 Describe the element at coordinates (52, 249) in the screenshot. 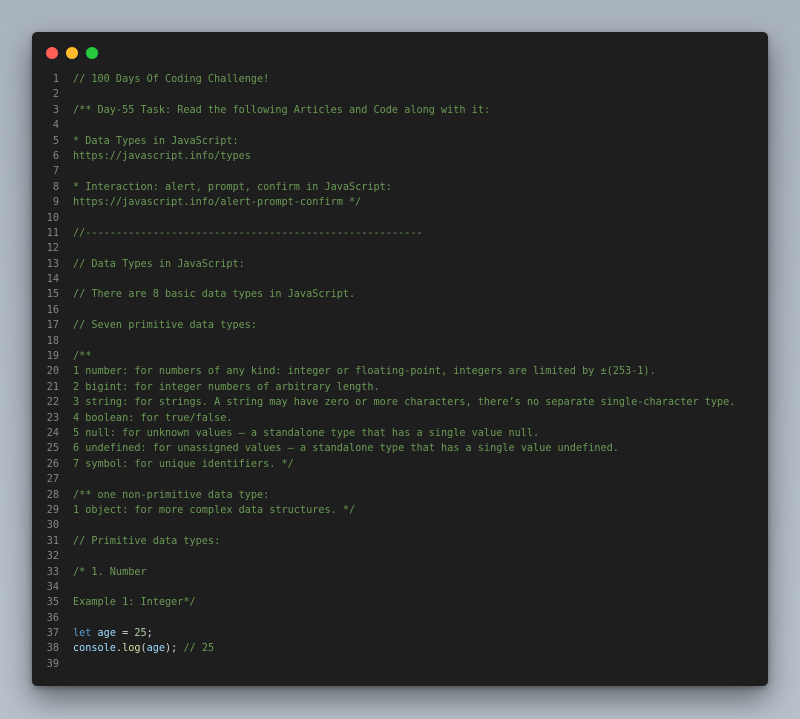

I see `line-number: 12` at that location.